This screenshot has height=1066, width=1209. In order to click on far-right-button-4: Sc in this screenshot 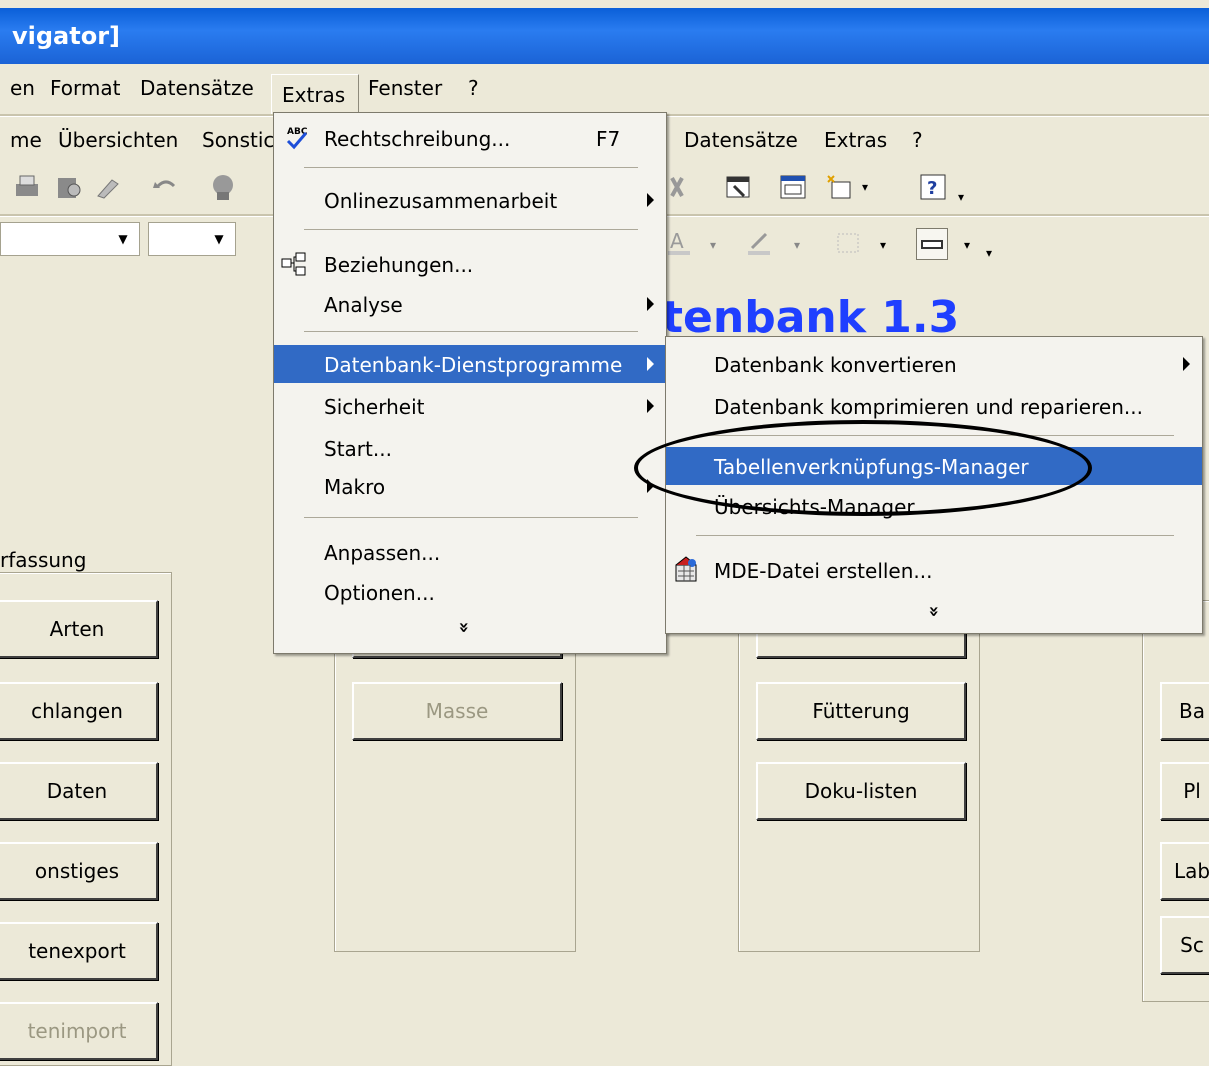, I will do `click(1184, 945)`.